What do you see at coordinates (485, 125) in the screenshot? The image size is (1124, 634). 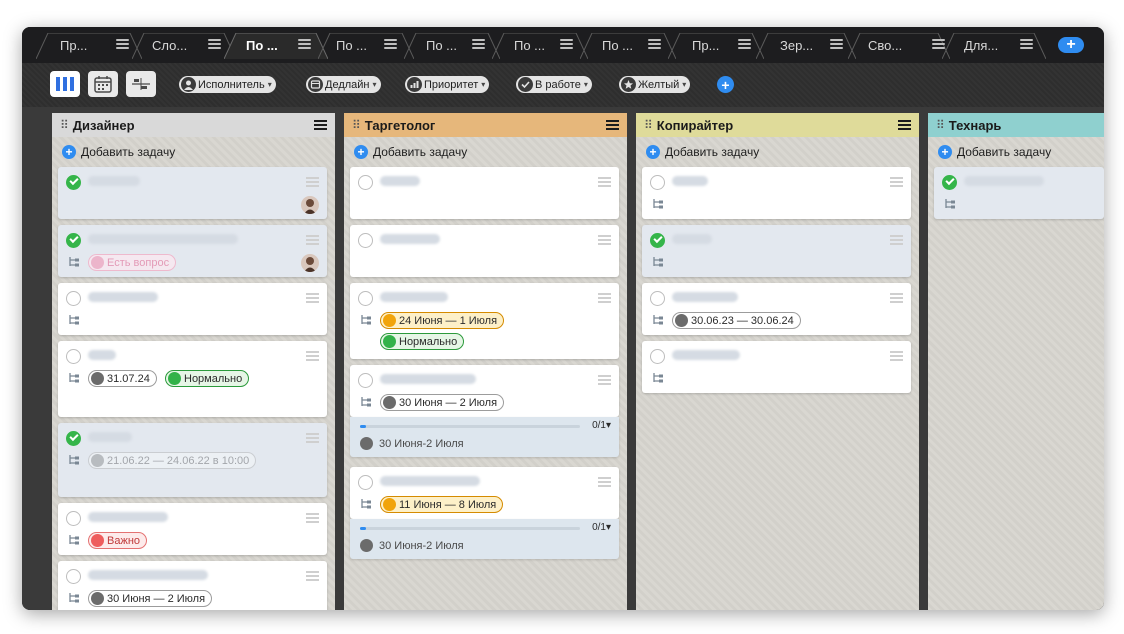 I see `column-header: ⠿ Таргетолог` at bounding box center [485, 125].